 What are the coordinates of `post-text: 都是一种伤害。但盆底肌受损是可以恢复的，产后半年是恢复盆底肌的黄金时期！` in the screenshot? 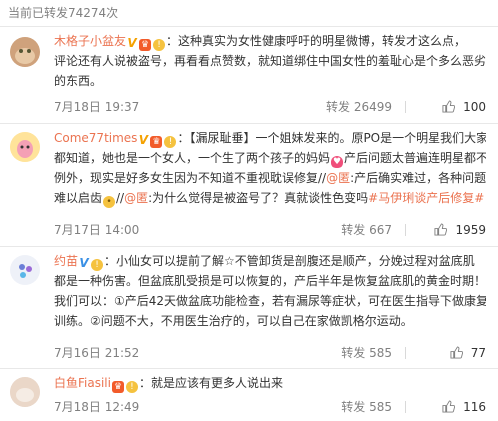 It's located at (270, 281).